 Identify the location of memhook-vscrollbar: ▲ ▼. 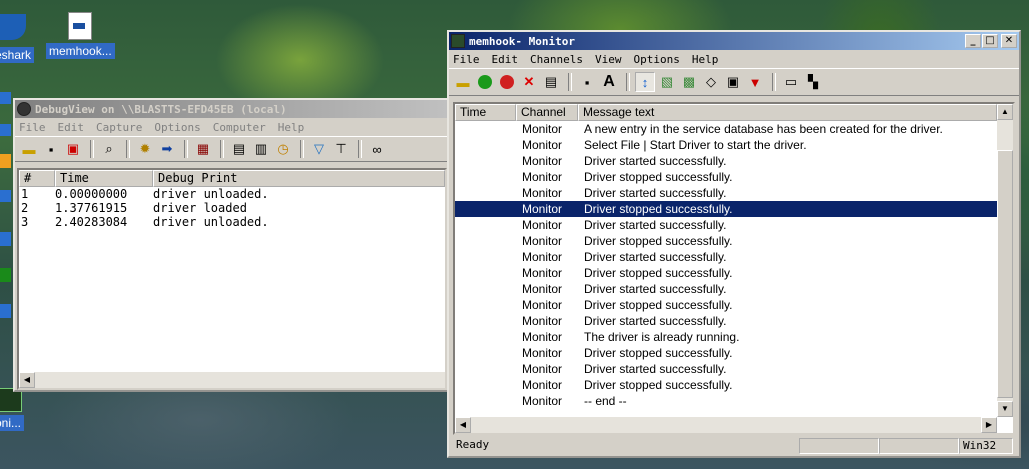
(1005, 260).